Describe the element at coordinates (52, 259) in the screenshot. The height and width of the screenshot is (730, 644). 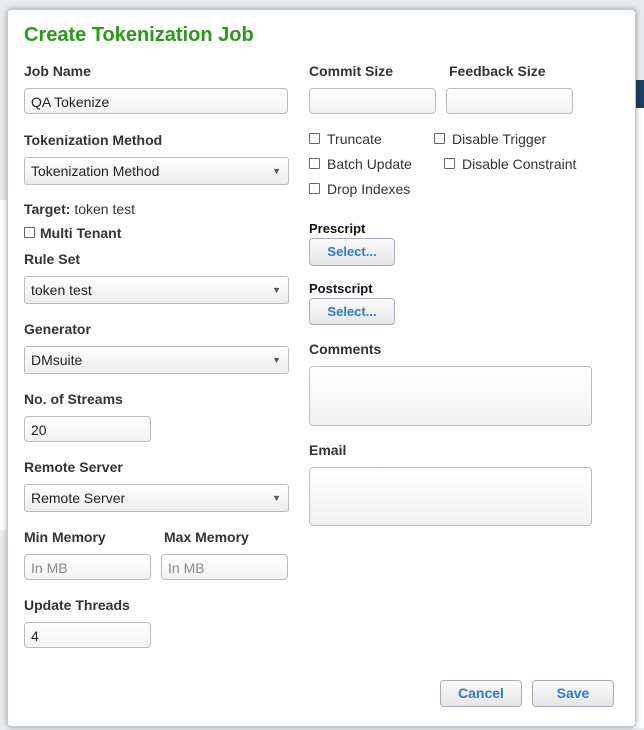
I see `rule-set-label: Rule Set` at that location.